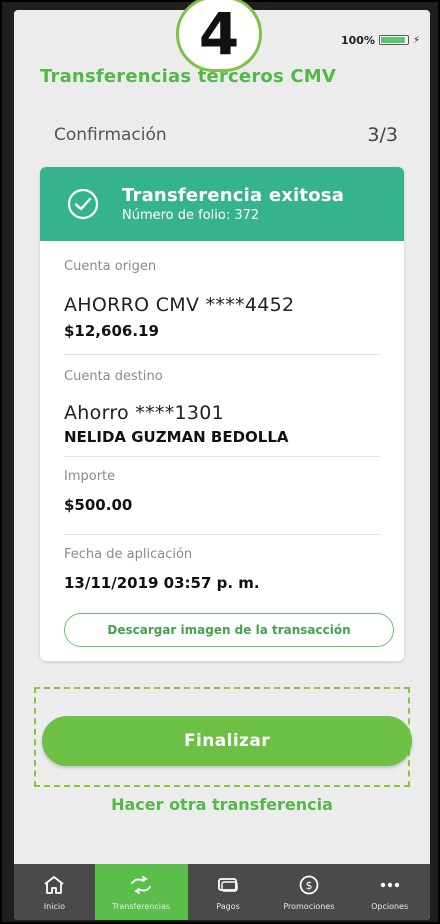  What do you see at coordinates (382, 135) in the screenshot?
I see `step-count: 3/3` at bounding box center [382, 135].